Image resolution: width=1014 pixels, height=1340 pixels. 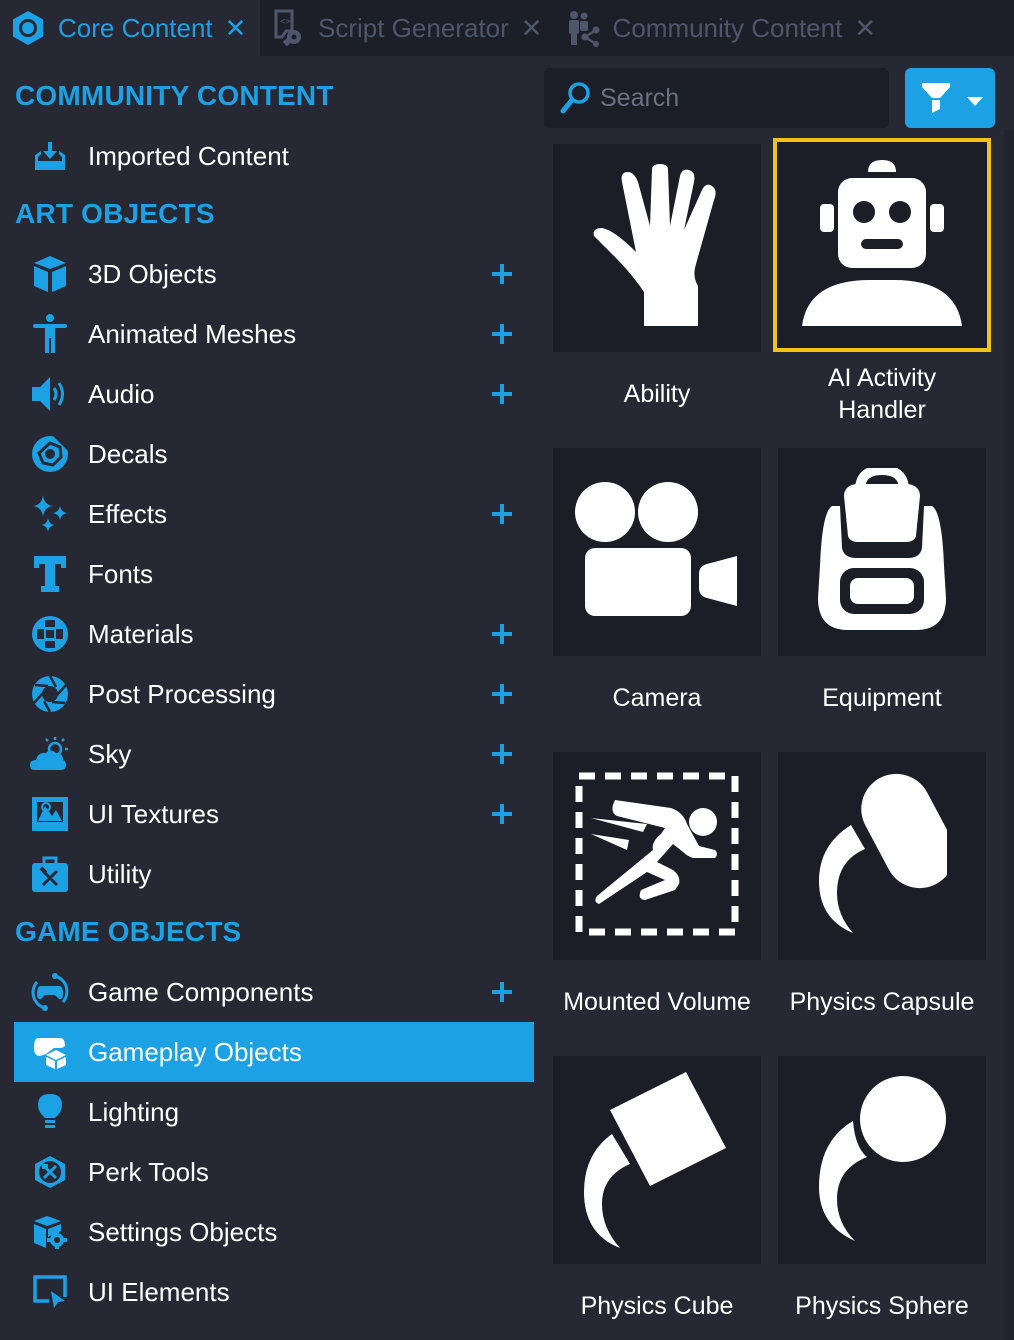 I want to click on filter-icon, so click(x=936, y=100).